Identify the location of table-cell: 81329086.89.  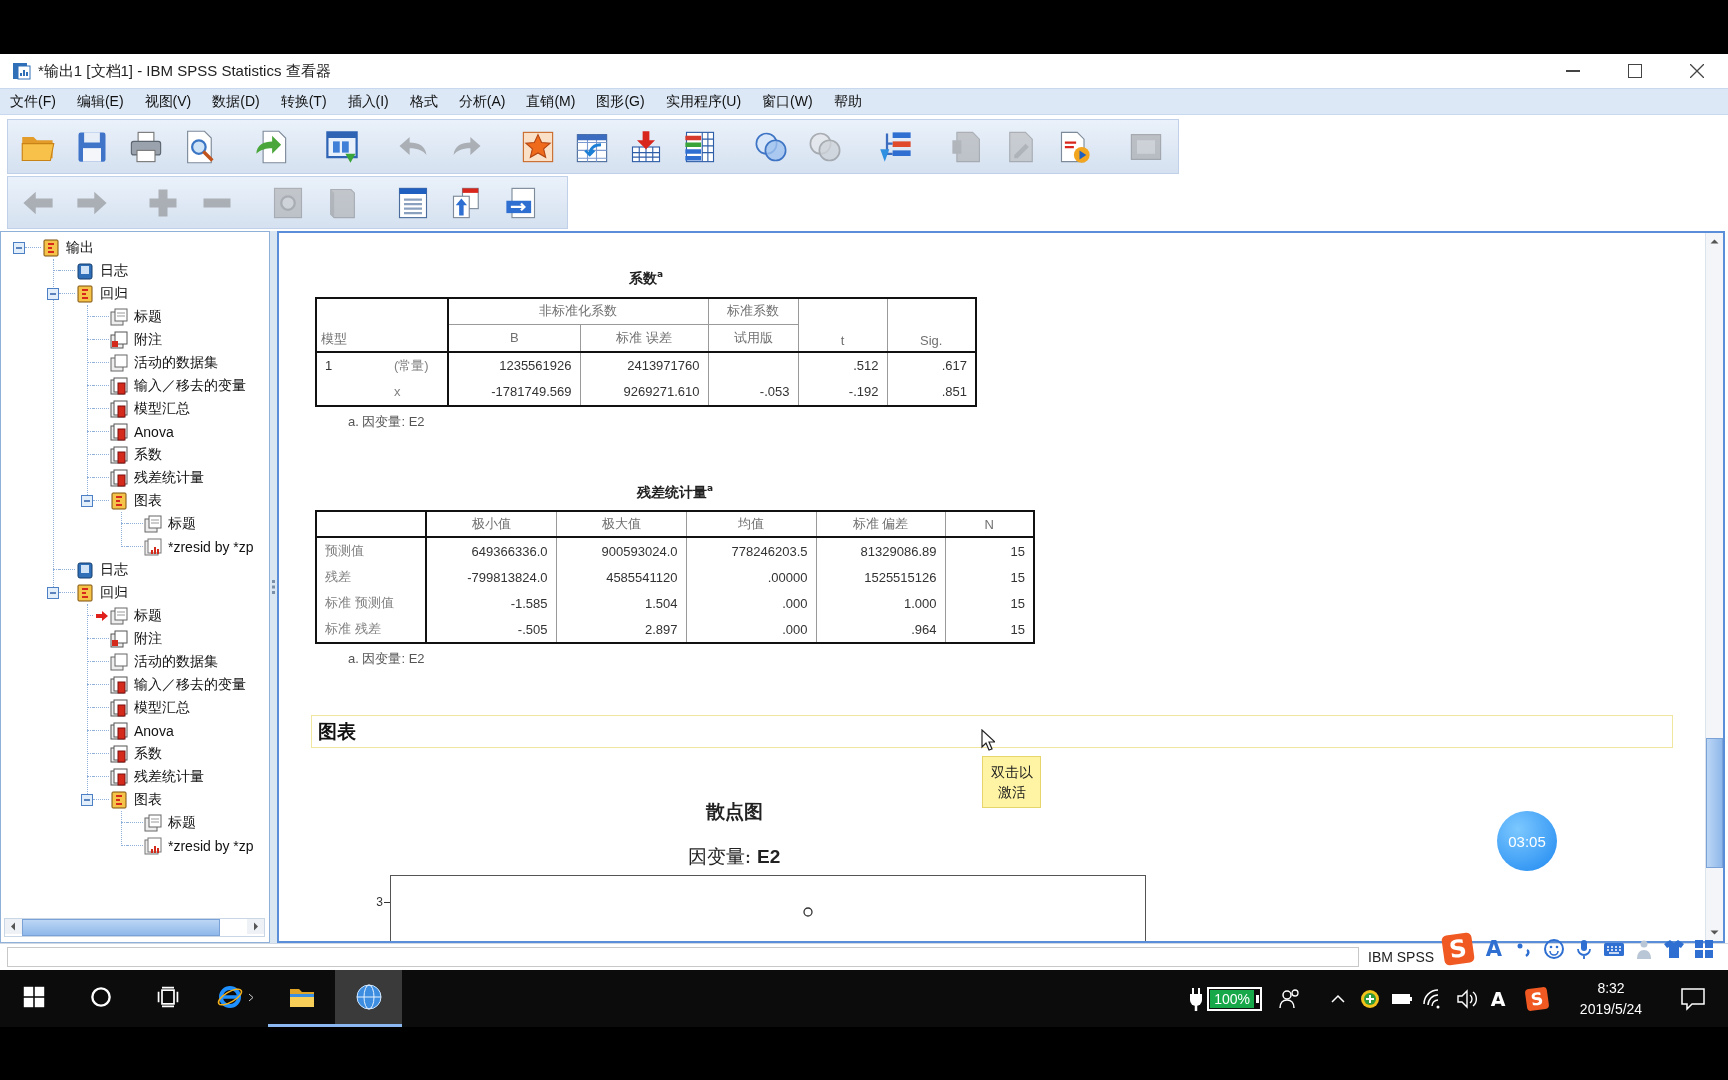
(898, 551).